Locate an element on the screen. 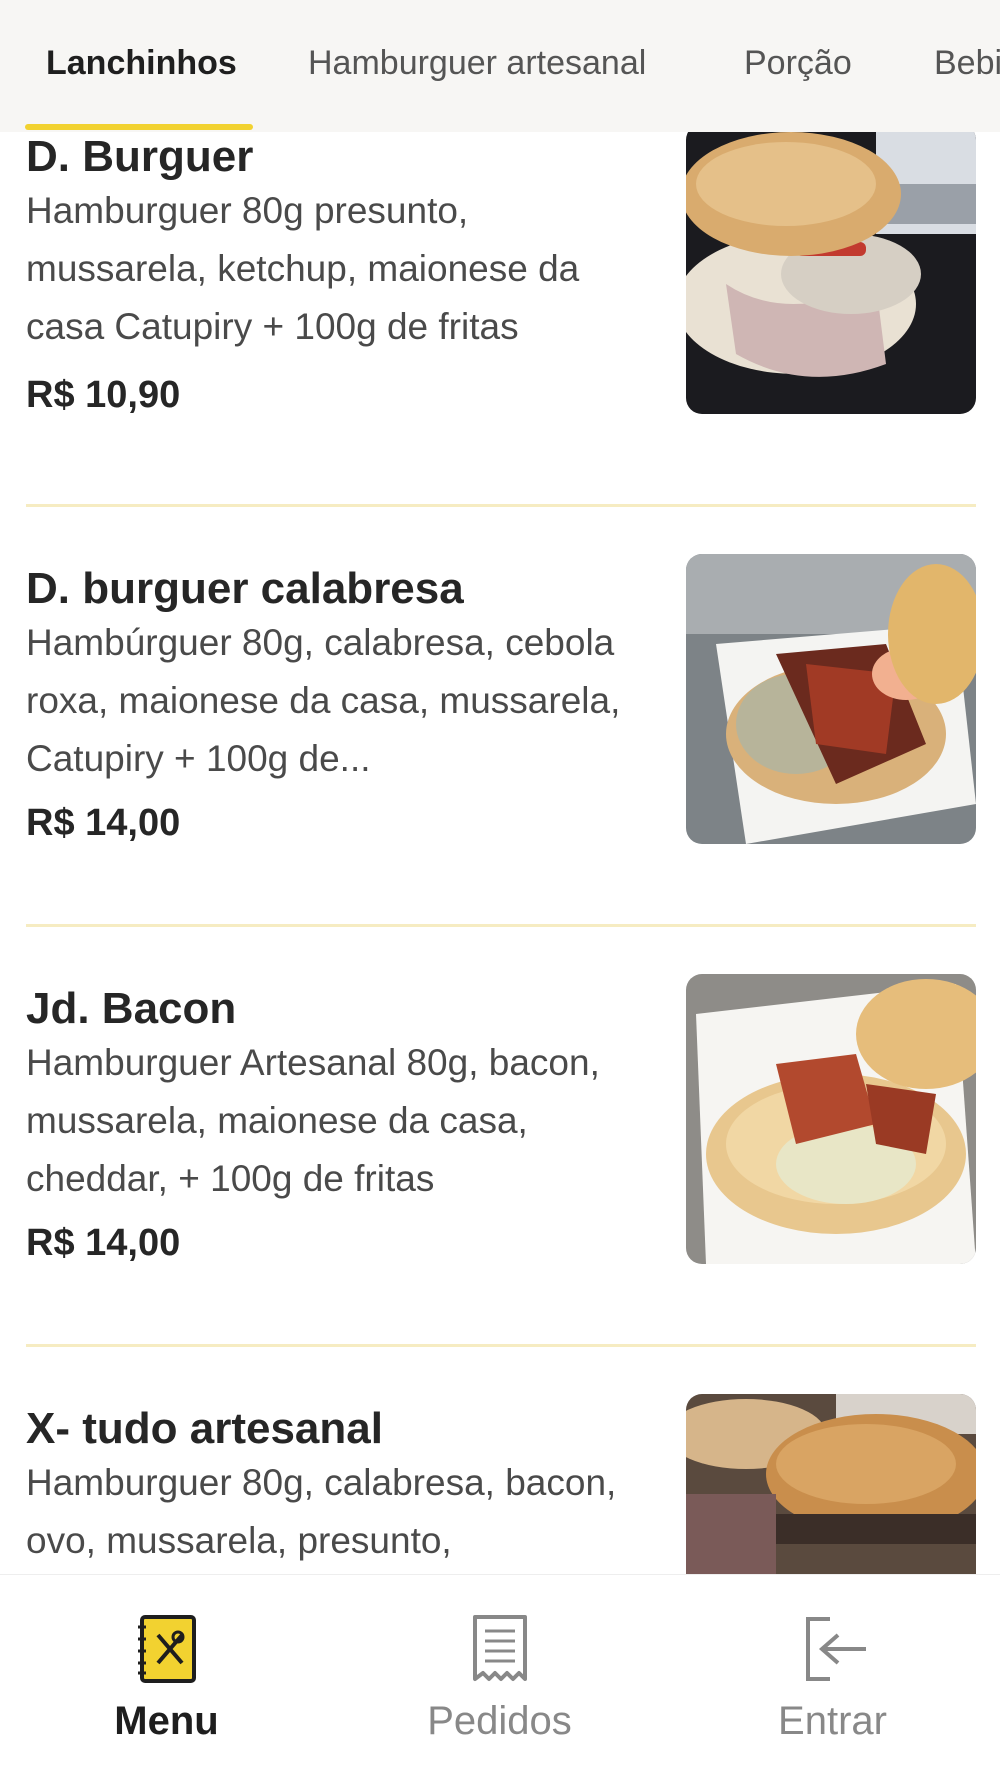  nav-pedidos-label: Pedidos is located at coordinates (499, 1721).